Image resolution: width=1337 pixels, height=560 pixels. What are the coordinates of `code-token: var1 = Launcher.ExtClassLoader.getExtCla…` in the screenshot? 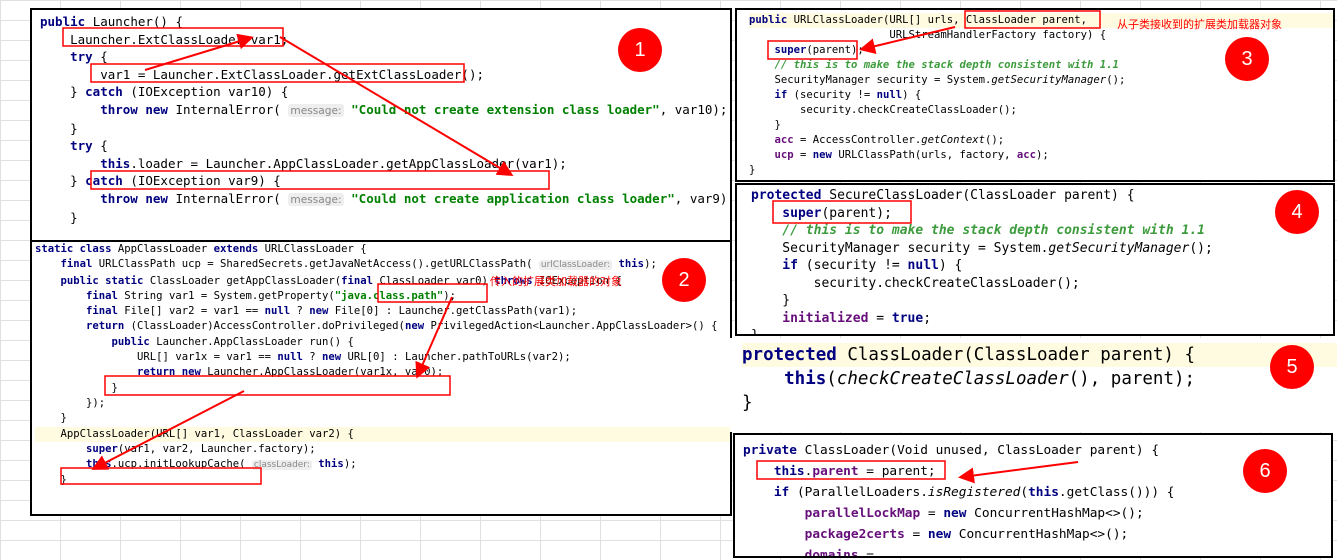 It's located at (262, 74).